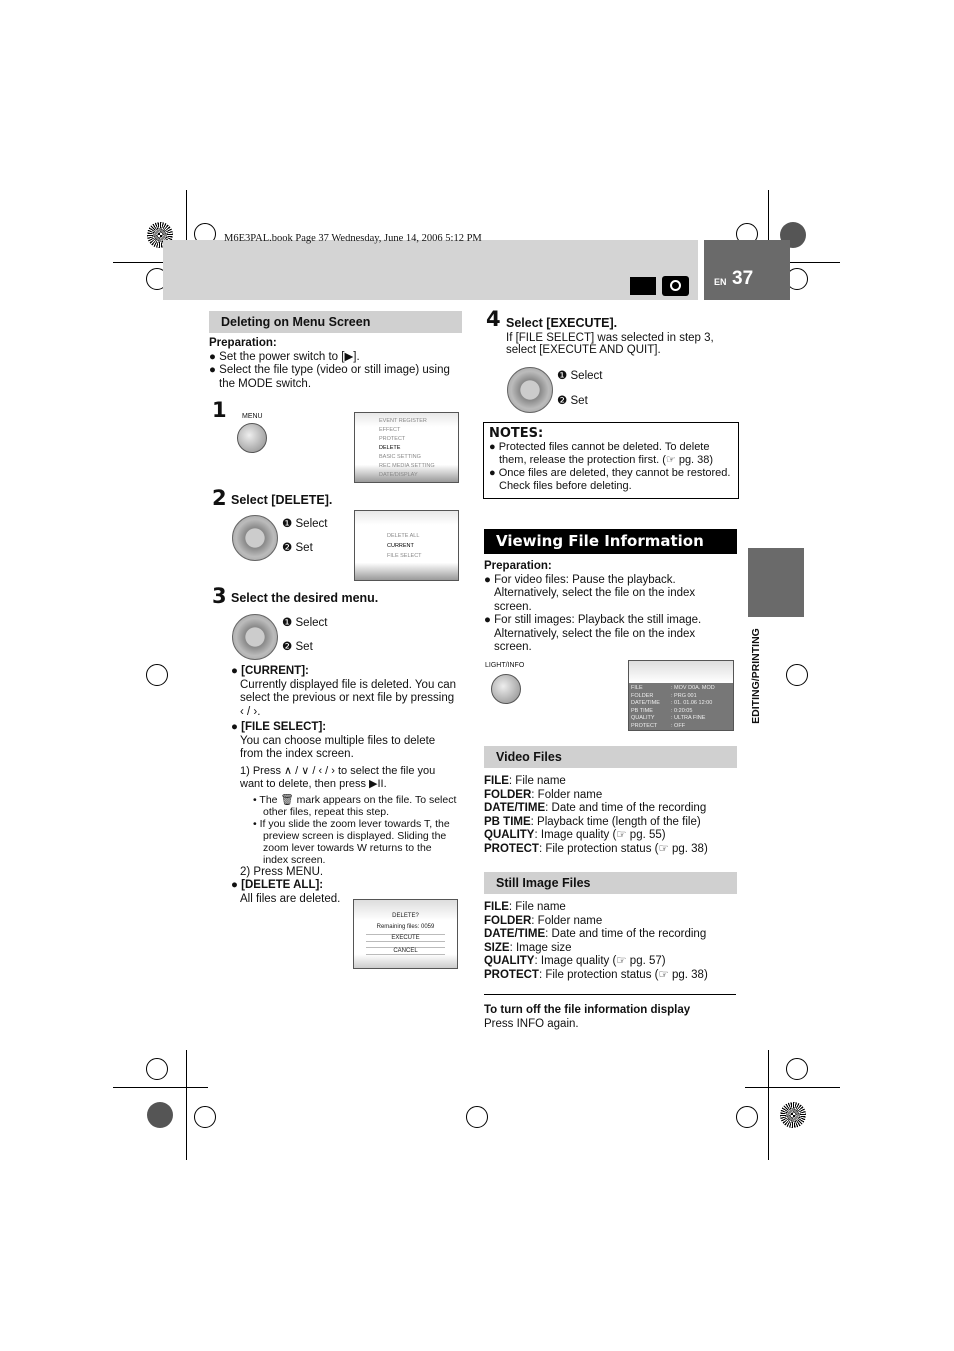 This screenshot has height=1351, width=954. Describe the element at coordinates (610, 883) in the screenshot. I see `section-title-still: Still Image Files` at that location.